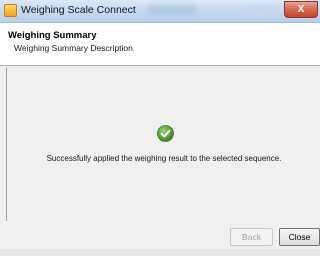 The height and width of the screenshot is (256, 320). What do you see at coordinates (10, 10) in the screenshot?
I see `app-icon` at bounding box center [10, 10].